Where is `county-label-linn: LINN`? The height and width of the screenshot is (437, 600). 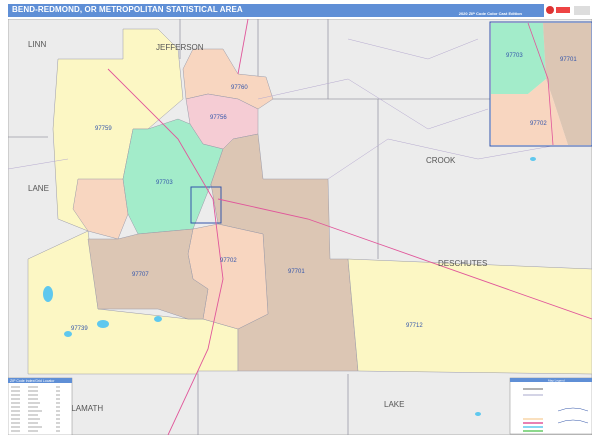
county-label-linn: LINN is located at coordinates (37, 44).